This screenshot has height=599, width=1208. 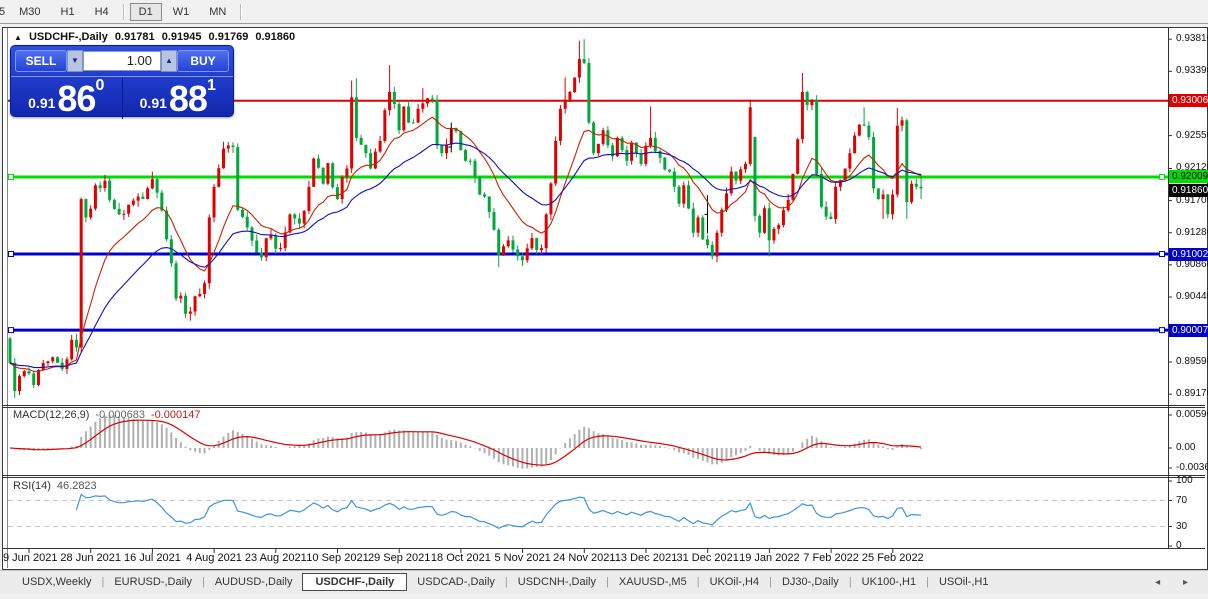 I want to click on price-tick: 0.91280, so click(x=1192, y=232).